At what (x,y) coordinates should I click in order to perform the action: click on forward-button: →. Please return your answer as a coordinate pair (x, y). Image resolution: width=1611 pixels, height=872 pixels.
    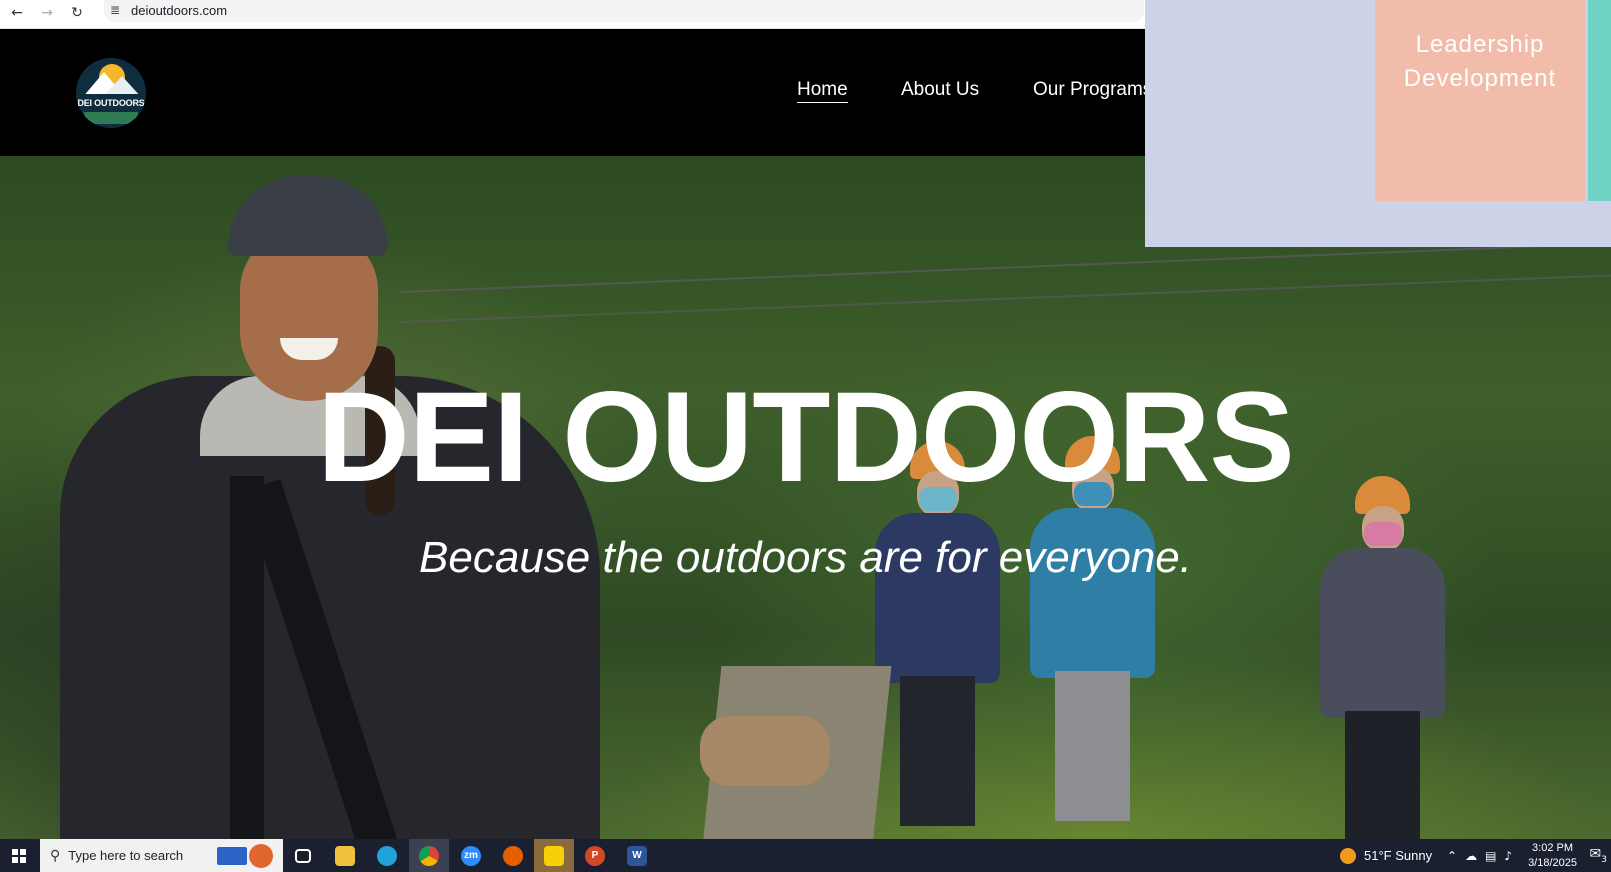
    Looking at the image, I should click on (47, 13).